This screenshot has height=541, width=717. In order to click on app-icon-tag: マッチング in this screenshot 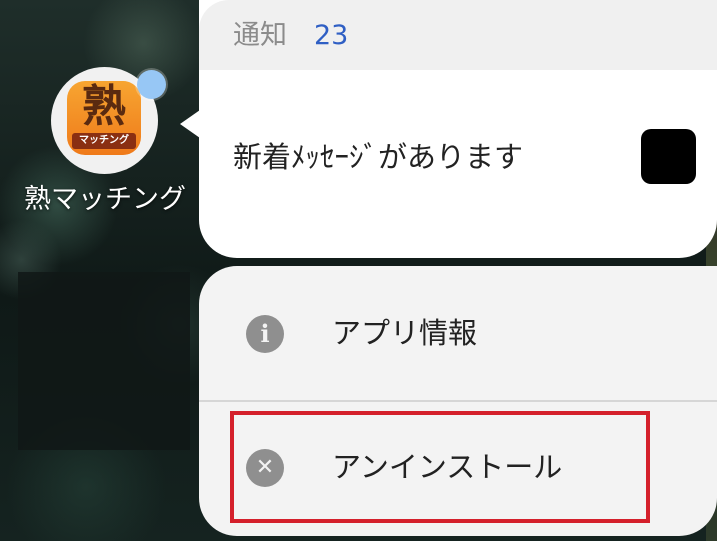, I will do `click(104, 141)`.